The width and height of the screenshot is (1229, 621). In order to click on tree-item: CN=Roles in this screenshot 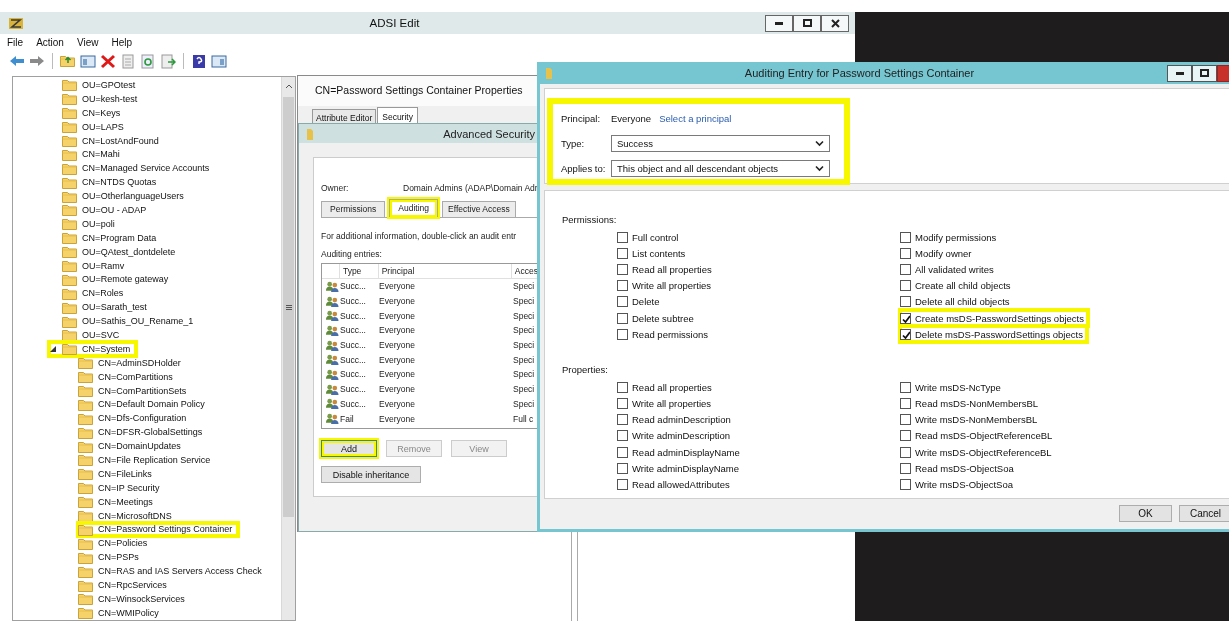, I will do `click(96, 293)`.